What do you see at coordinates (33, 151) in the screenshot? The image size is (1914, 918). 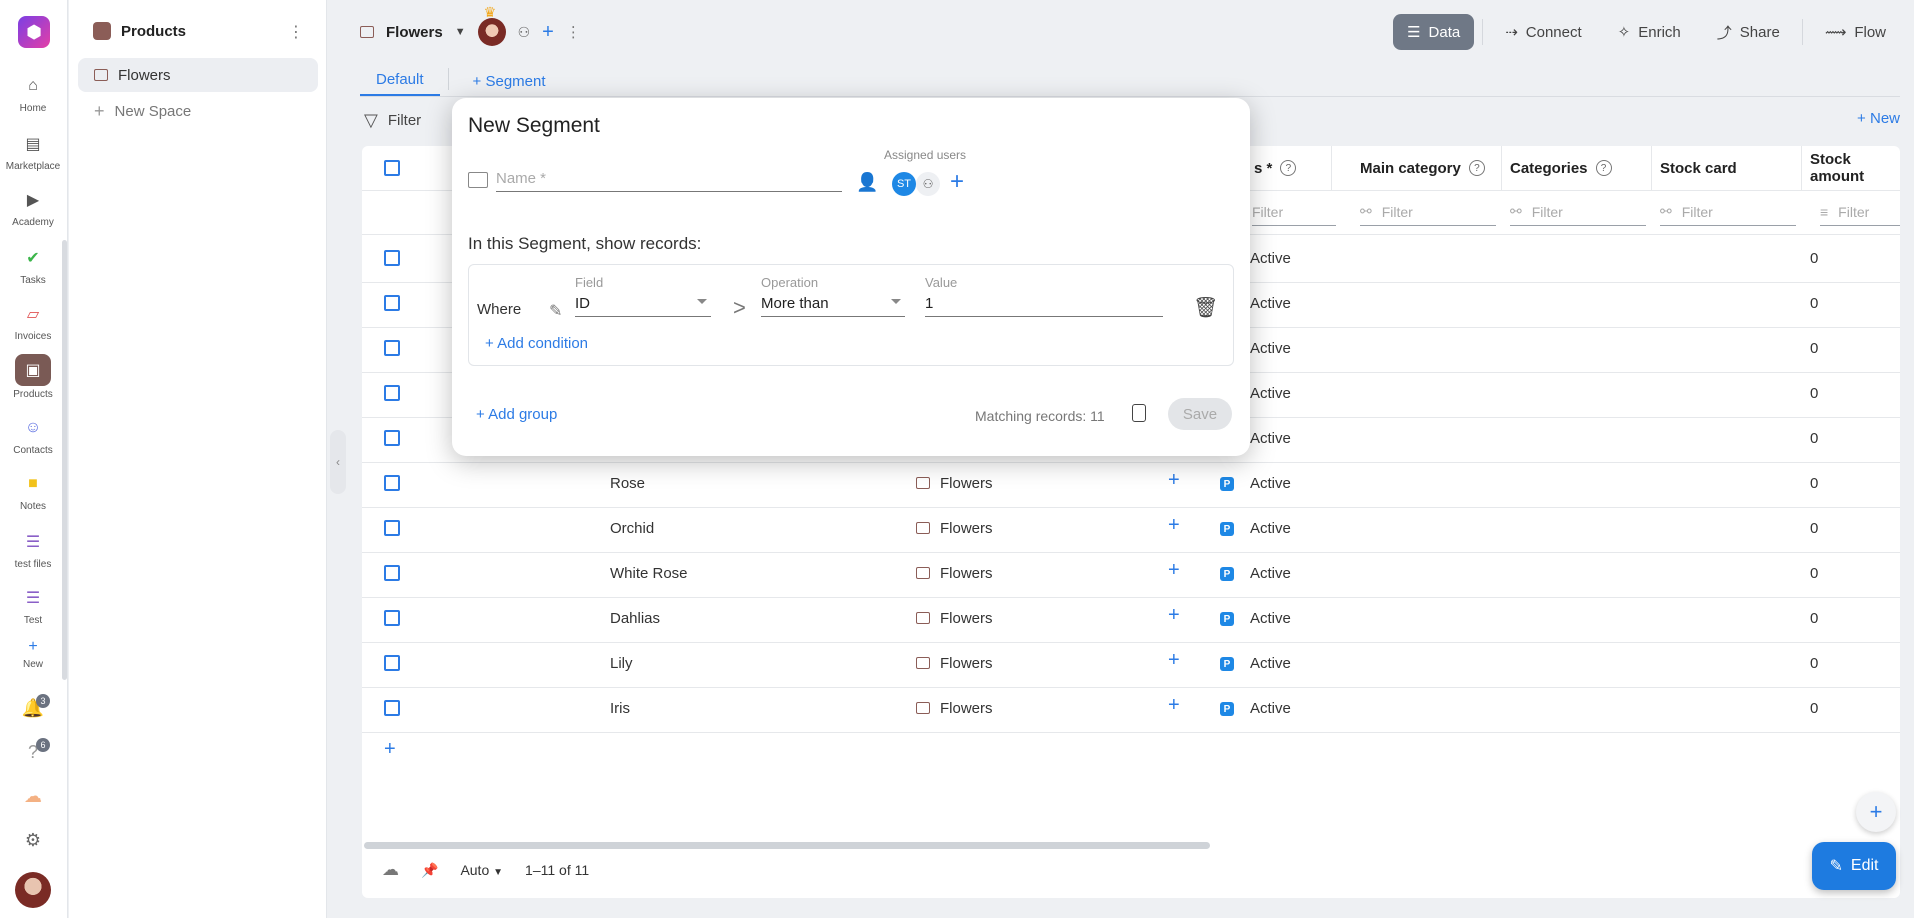 I see `rail-item-marketplace: ▤ Marketplace` at bounding box center [33, 151].